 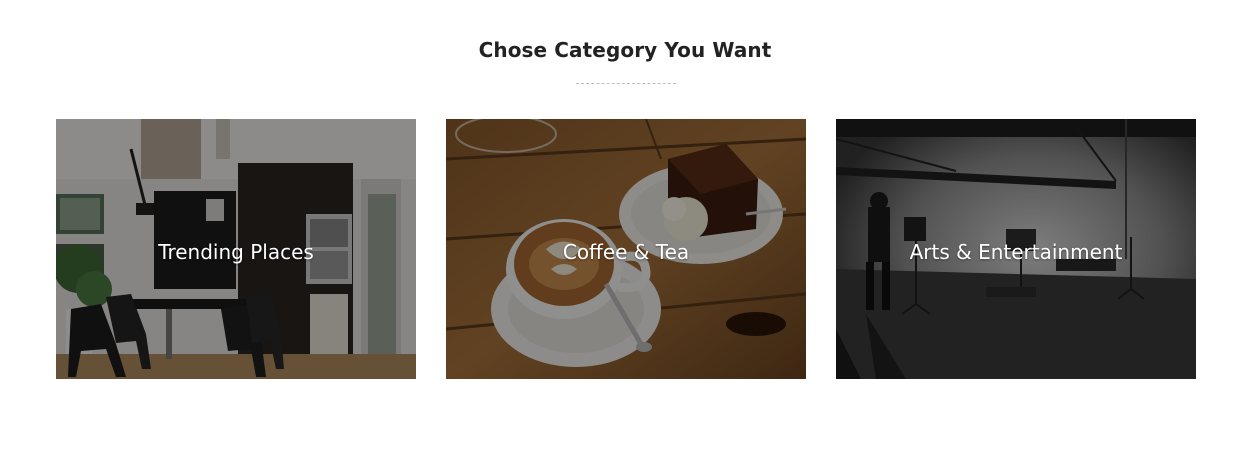 I want to click on category-label: Arts & Entertainment, so click(x=1016, y=252).